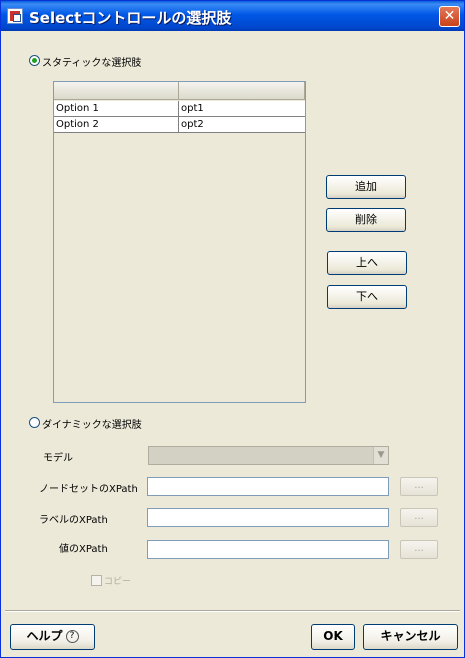 Image resolution: width=465 pixels, height=658 pixels. Describe the element at coordinates (380, 455) in the screenshot. I see `chevron-down-icon: ▼` at that location.